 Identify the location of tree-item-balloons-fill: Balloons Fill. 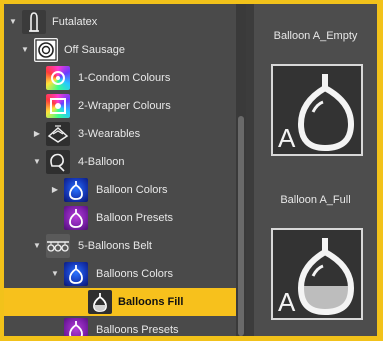
(120, 302).